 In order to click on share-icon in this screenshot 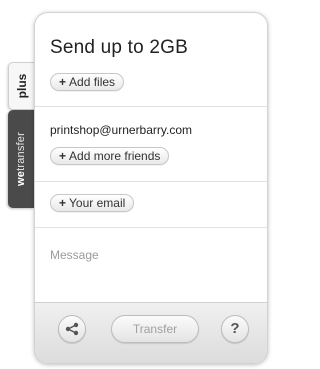, I will do `click(72, 329)`.